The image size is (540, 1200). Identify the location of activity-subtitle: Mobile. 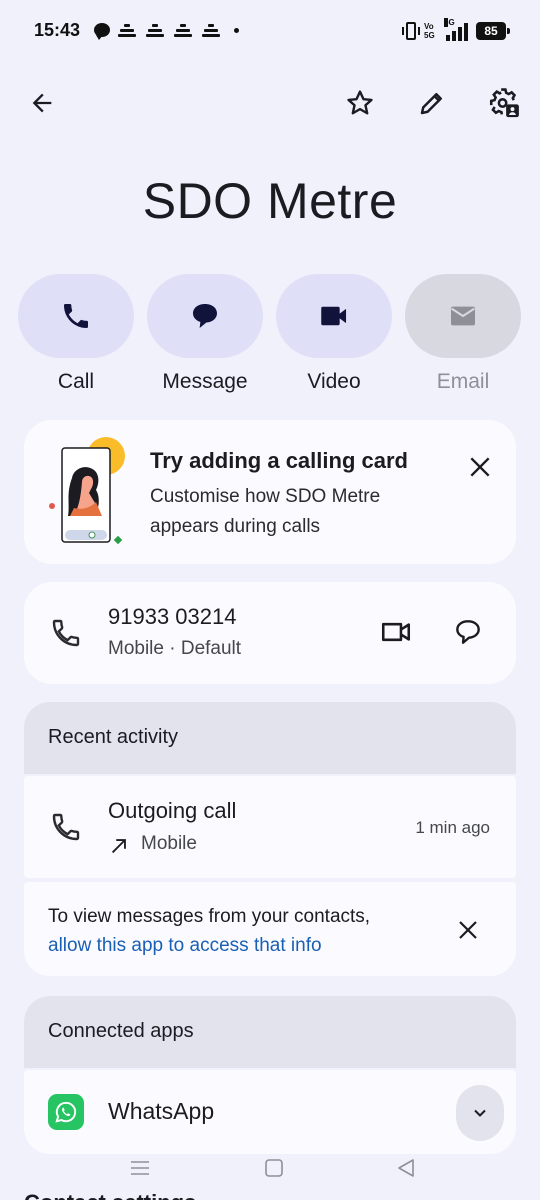
(169, 843).